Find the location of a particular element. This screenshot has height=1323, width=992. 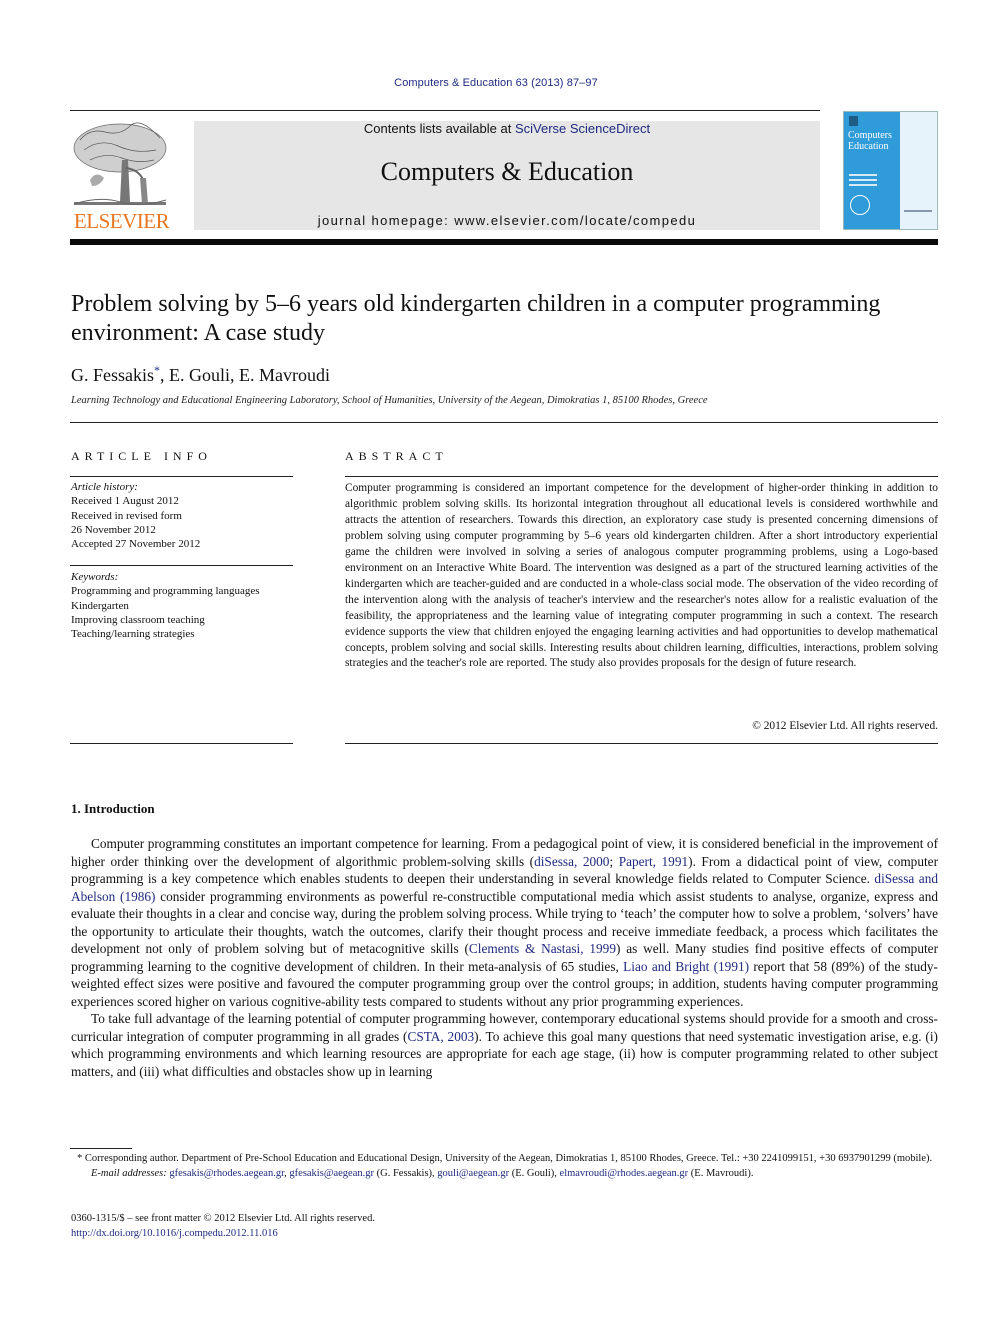

elsevier-logo: ELSEVIER is located at coordinates (121, 176).